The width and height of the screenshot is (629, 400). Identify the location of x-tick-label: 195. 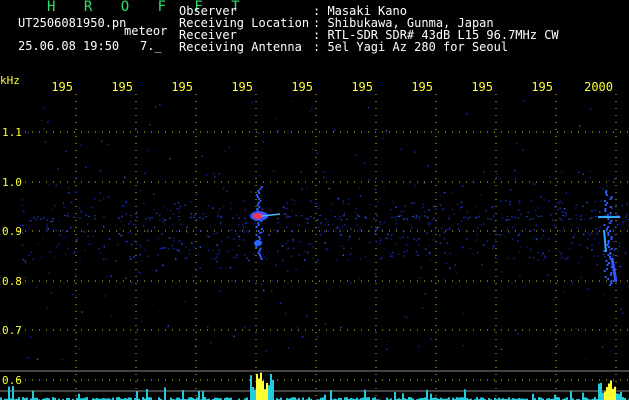
(62, 87).